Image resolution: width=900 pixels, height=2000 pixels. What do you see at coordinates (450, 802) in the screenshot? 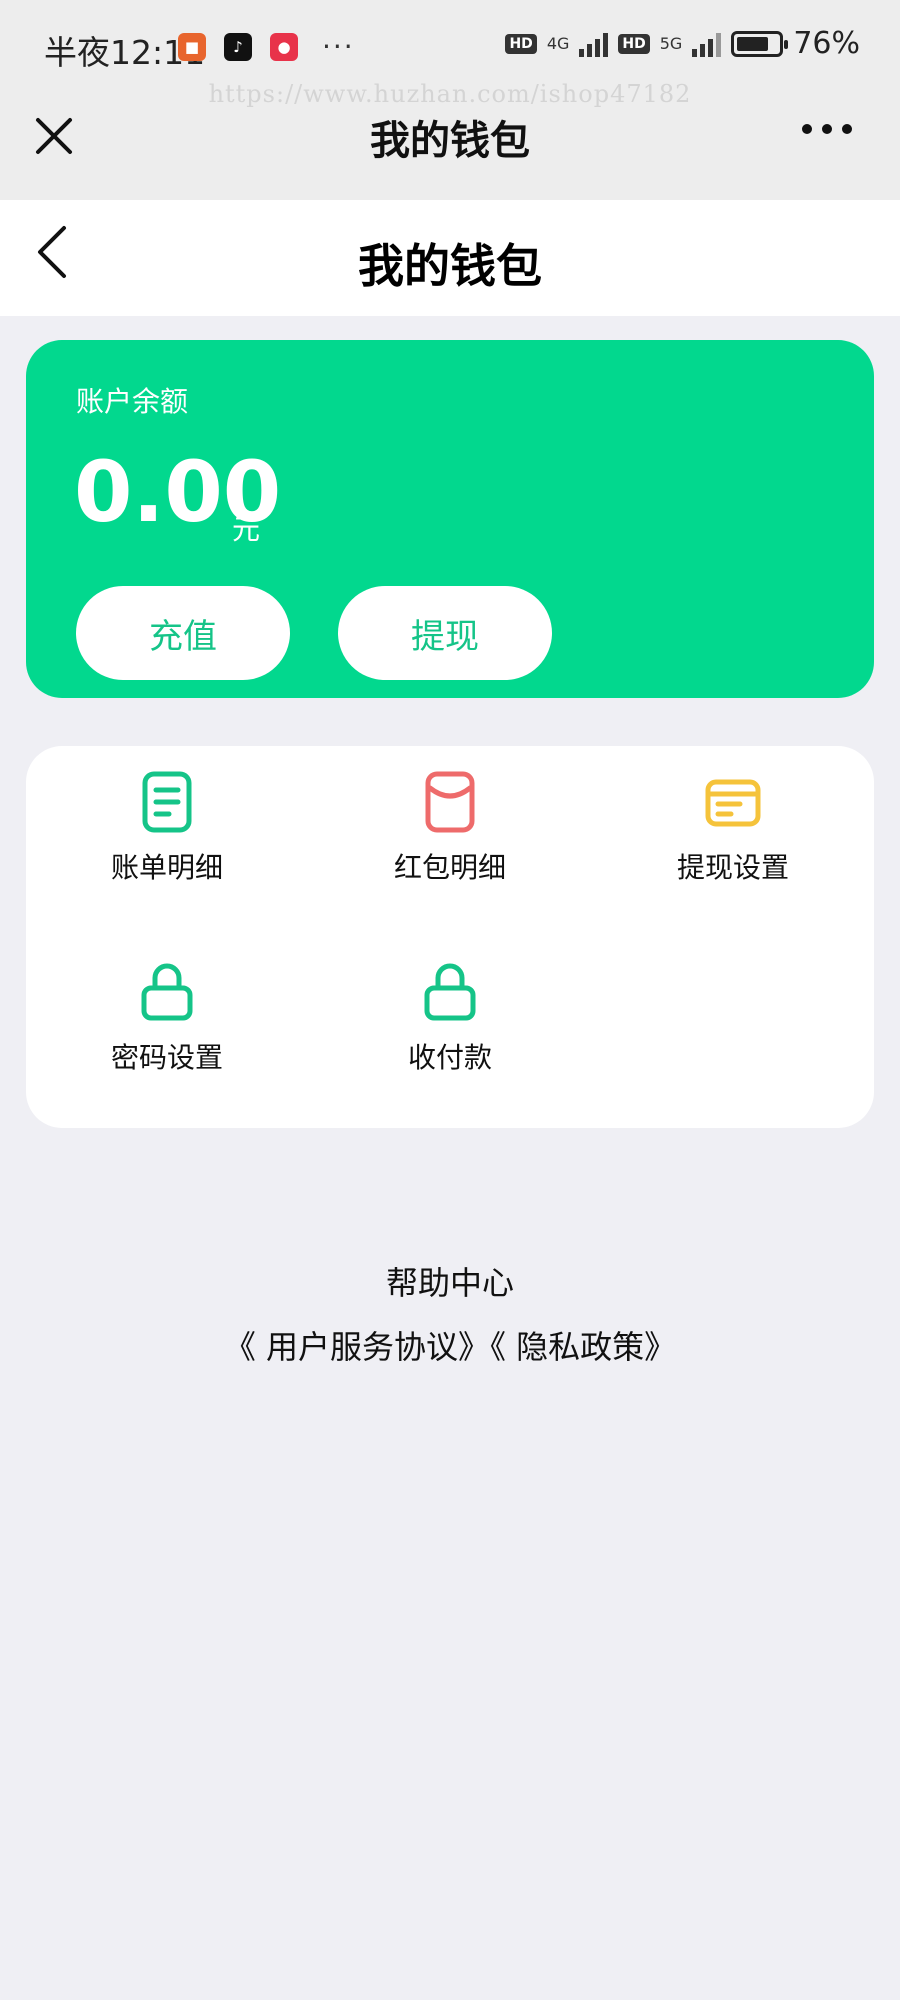
I see `red-envelope-icon` at bounding box center [450, 802].